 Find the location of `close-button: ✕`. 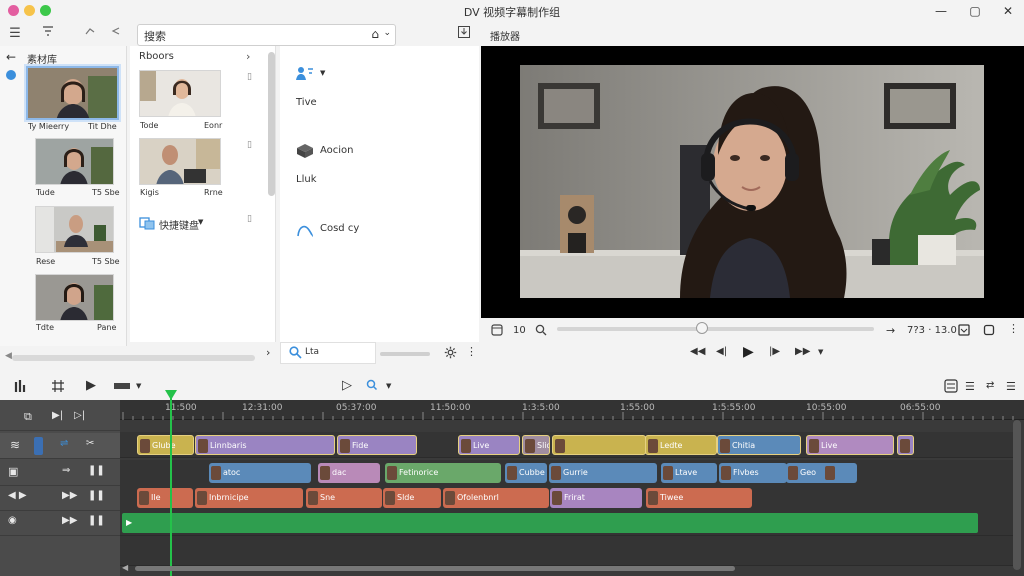

close-button: ✕ is located at coordinates (1008, 11).